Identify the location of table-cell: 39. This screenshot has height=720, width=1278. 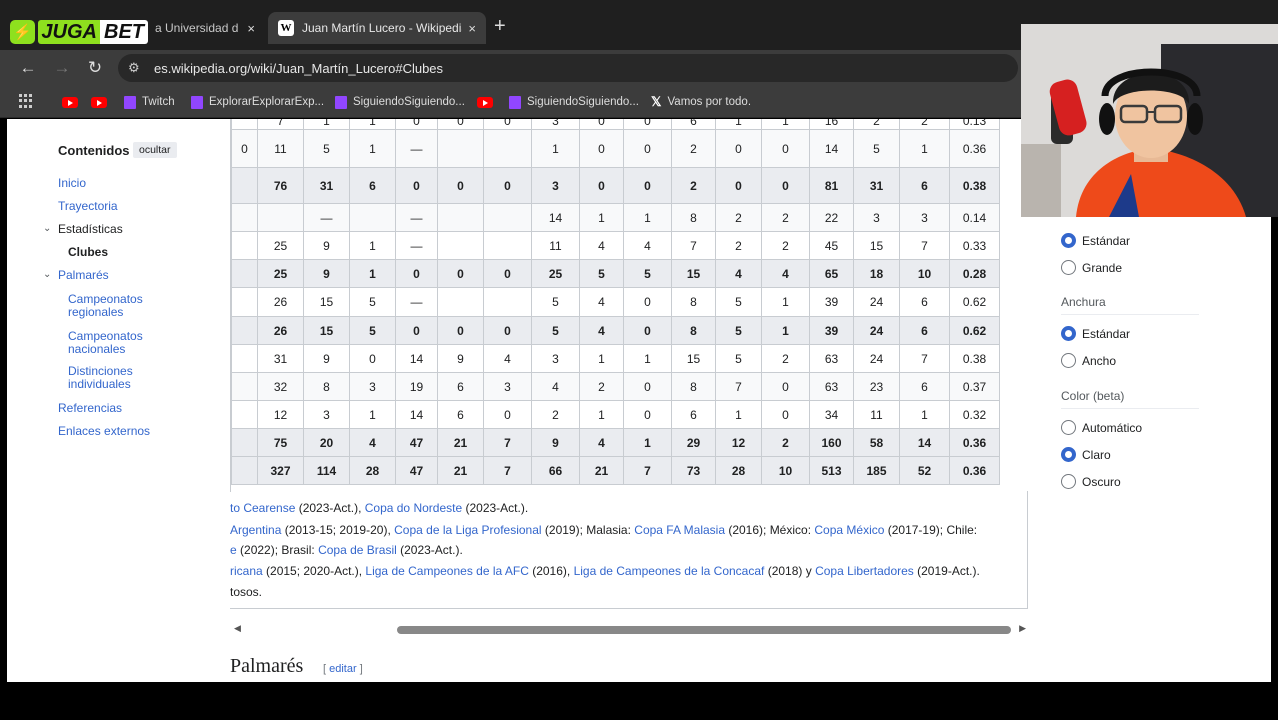
(831, 302).